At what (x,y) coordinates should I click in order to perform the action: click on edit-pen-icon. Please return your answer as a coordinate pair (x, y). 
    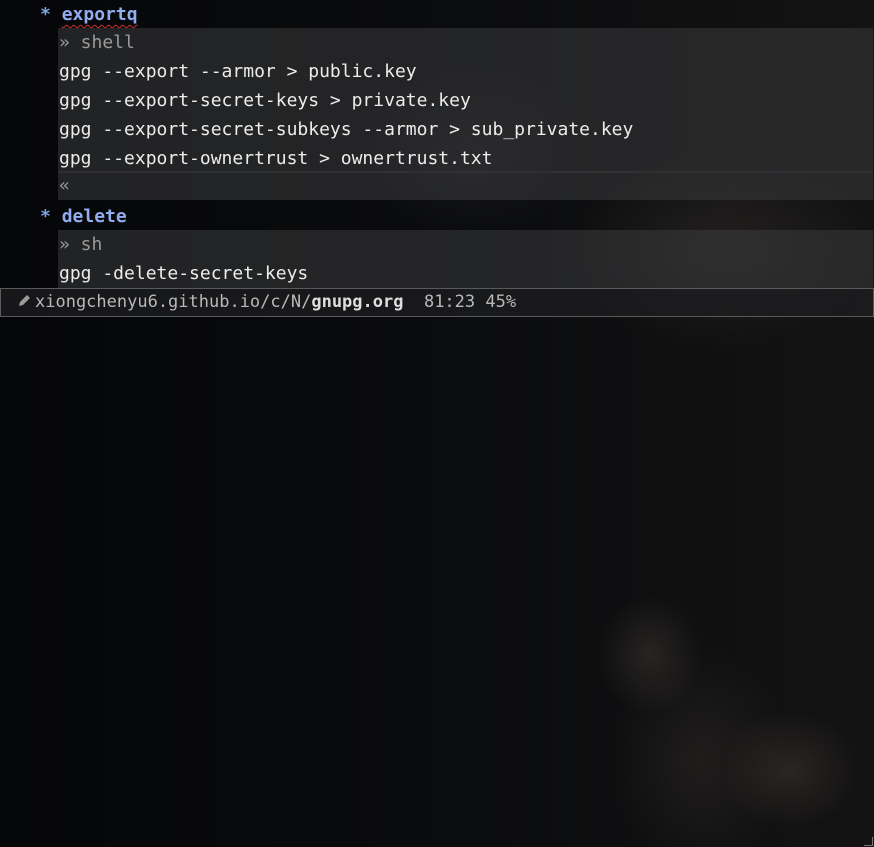
    Looking at the image, I should click on (24, 302).